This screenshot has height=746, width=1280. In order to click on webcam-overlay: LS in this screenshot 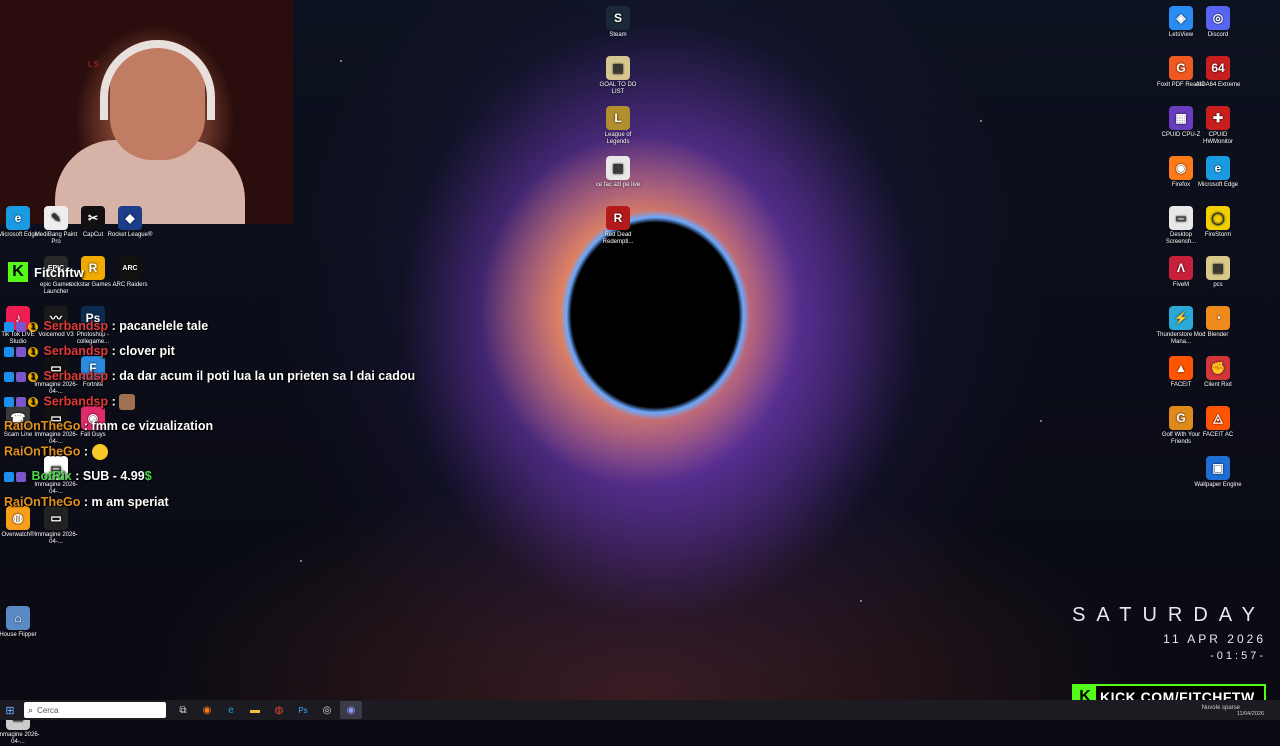, I will do `click(146, 112)`.